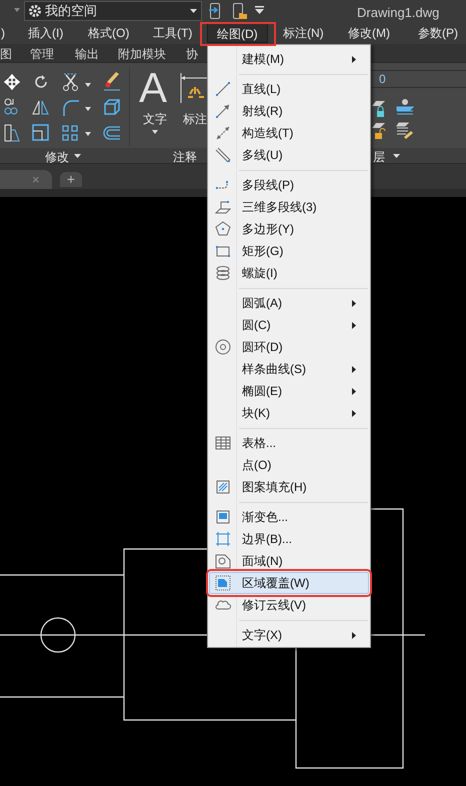  I want to click on phone-share-icon, so click(215, 11).